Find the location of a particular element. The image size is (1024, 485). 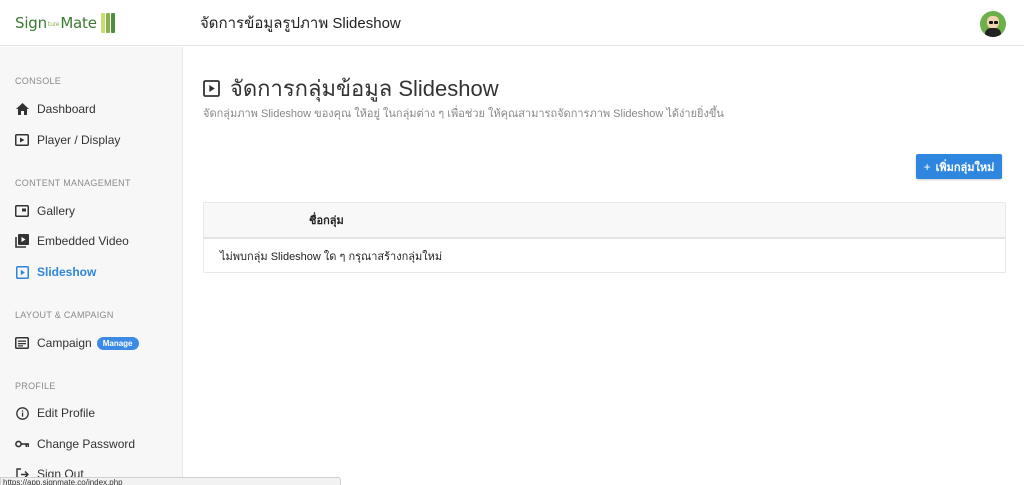

logo-text-mini: ture is located at coordinates (53, 24).